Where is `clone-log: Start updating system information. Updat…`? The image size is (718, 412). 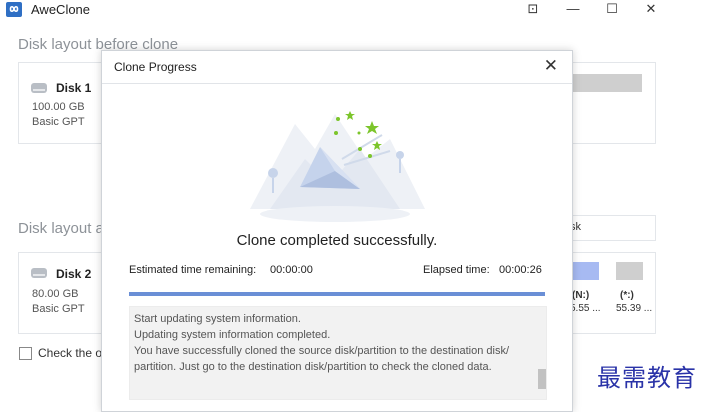 clone-log: Start updating system information. Updat… is located at coordinates (338, 353).